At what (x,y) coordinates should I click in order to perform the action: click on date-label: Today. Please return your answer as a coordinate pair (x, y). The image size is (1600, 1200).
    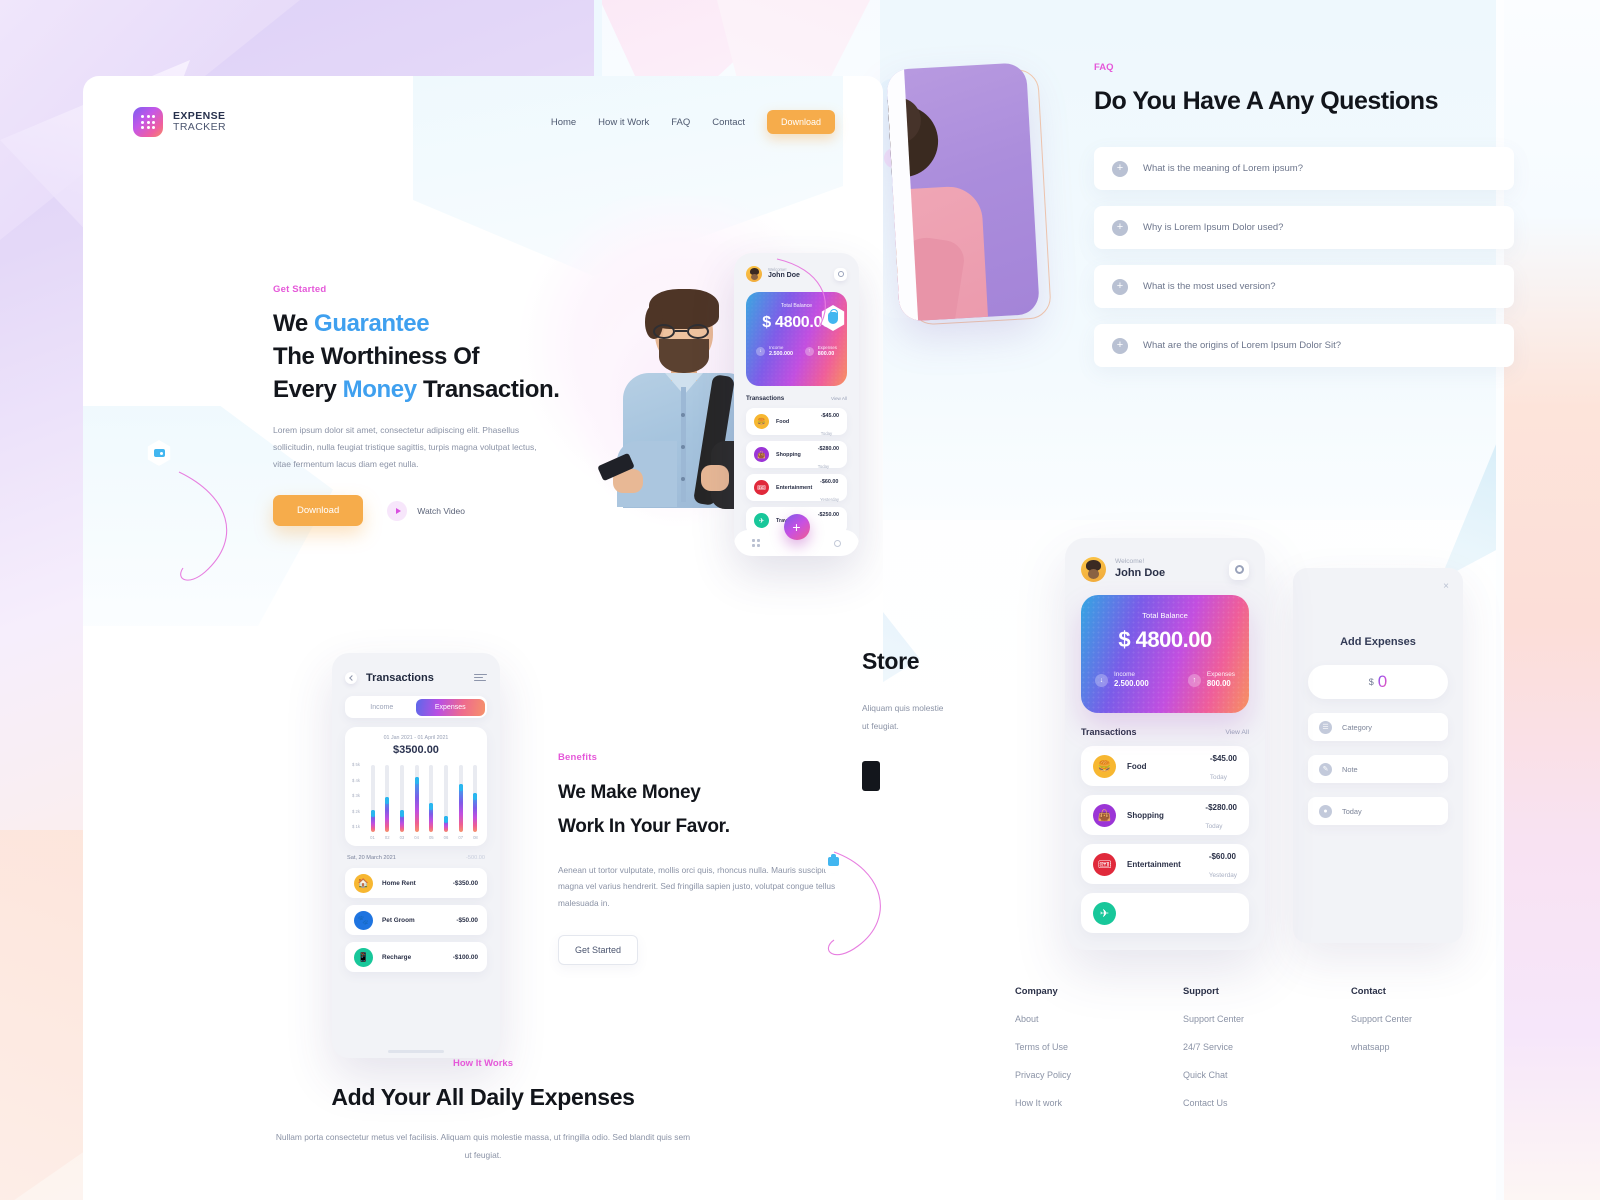
    Looking at the image, I should click on (1352, 811).